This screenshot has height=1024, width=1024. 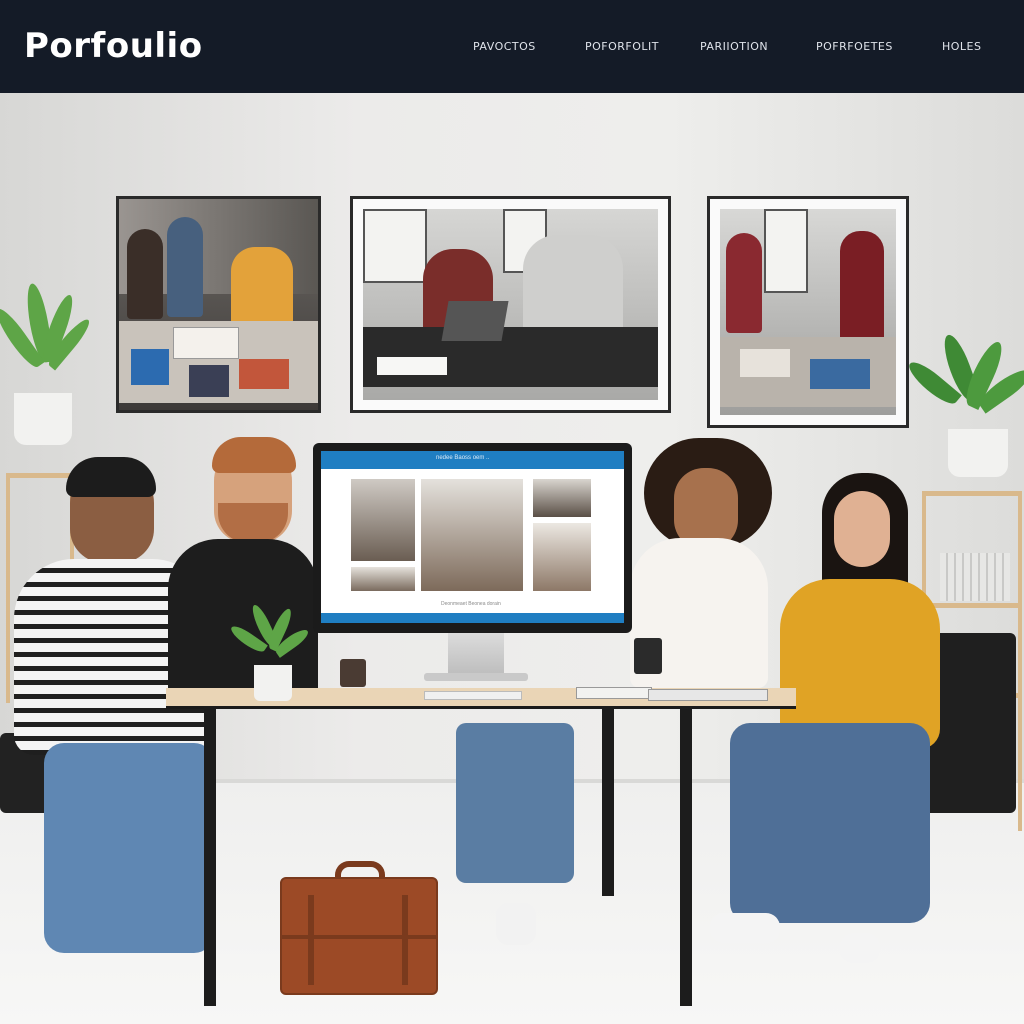 I want to click on laptop, so click(x=708, y=695).